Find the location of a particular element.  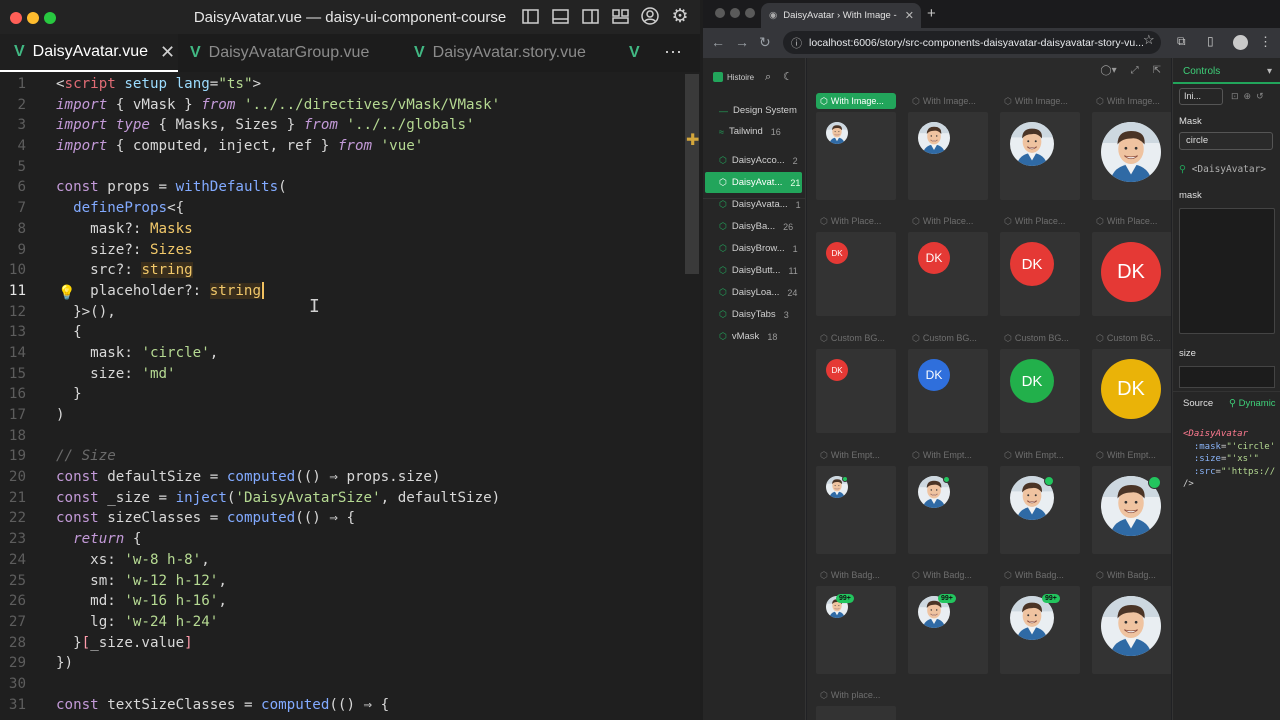

back-arrow-icon: ← is located at coordinates (718, 42).